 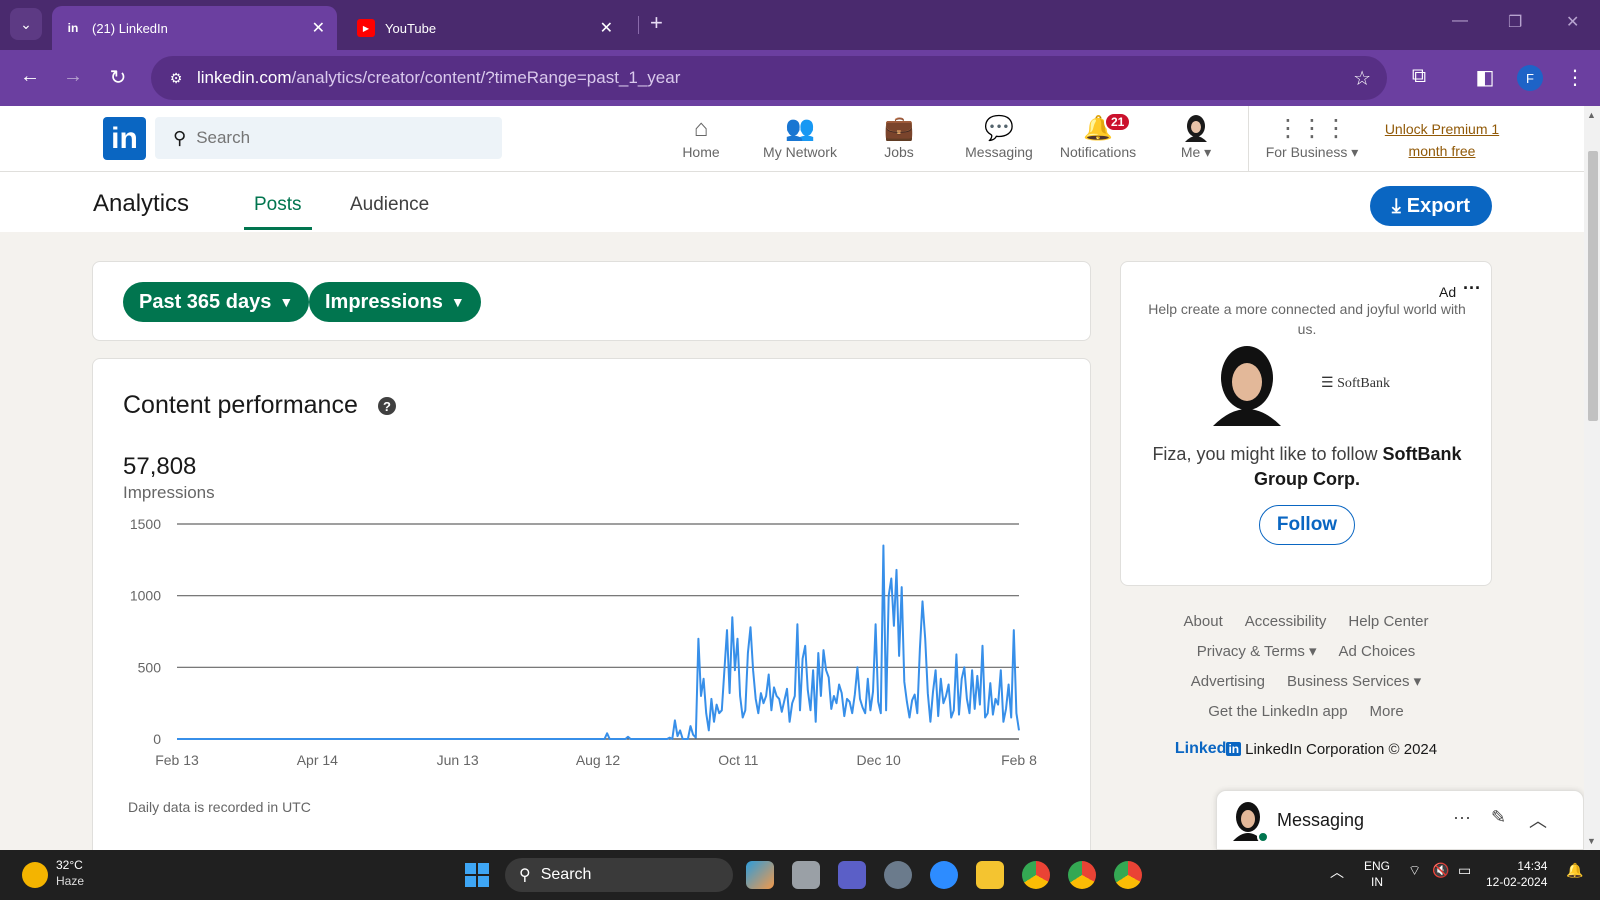 I want to click on footer-link-privacy-terms: Privacy & Terms ▾, so click(x=1257, y=651).